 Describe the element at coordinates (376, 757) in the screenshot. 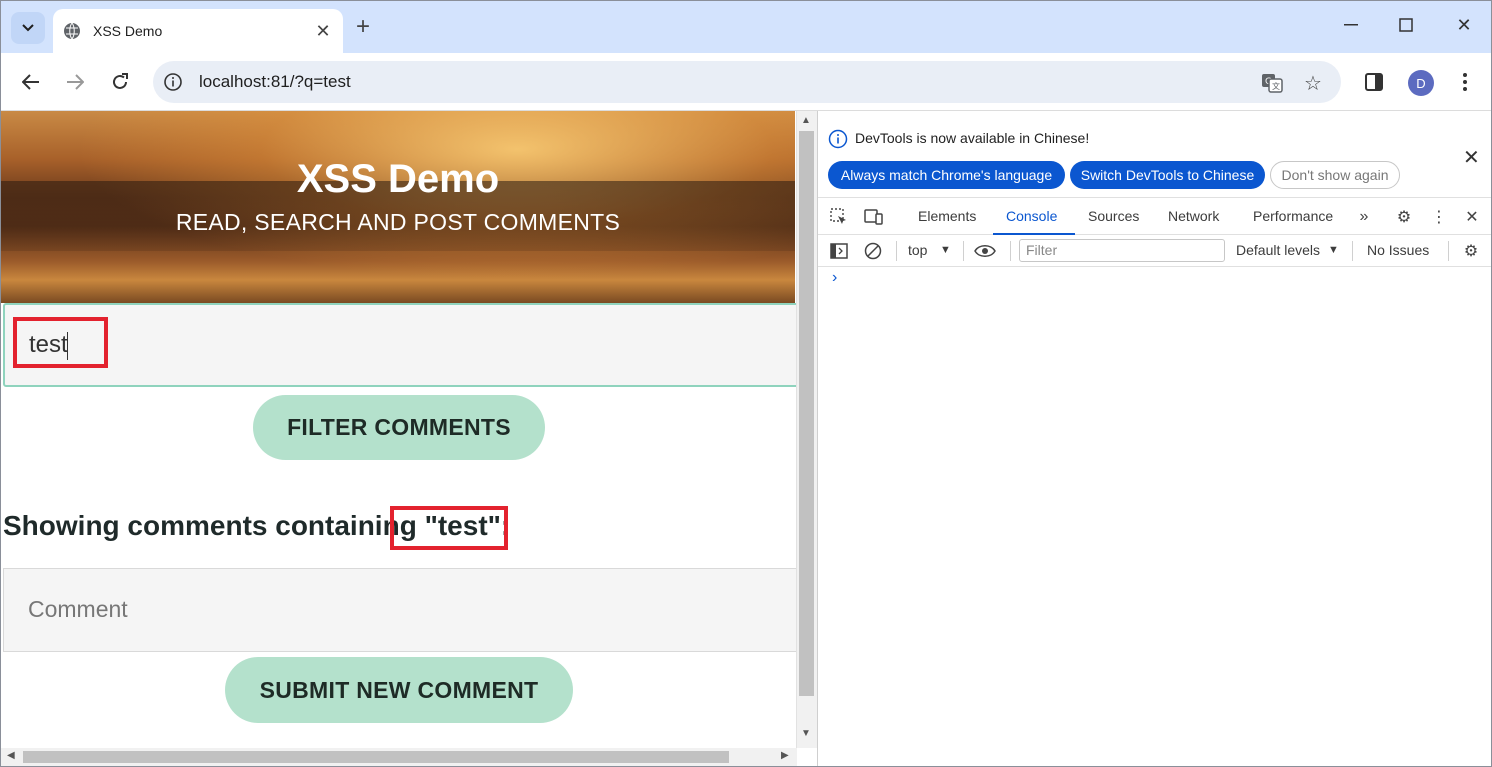

I see `horizontal-scroll-thumb` at that location.